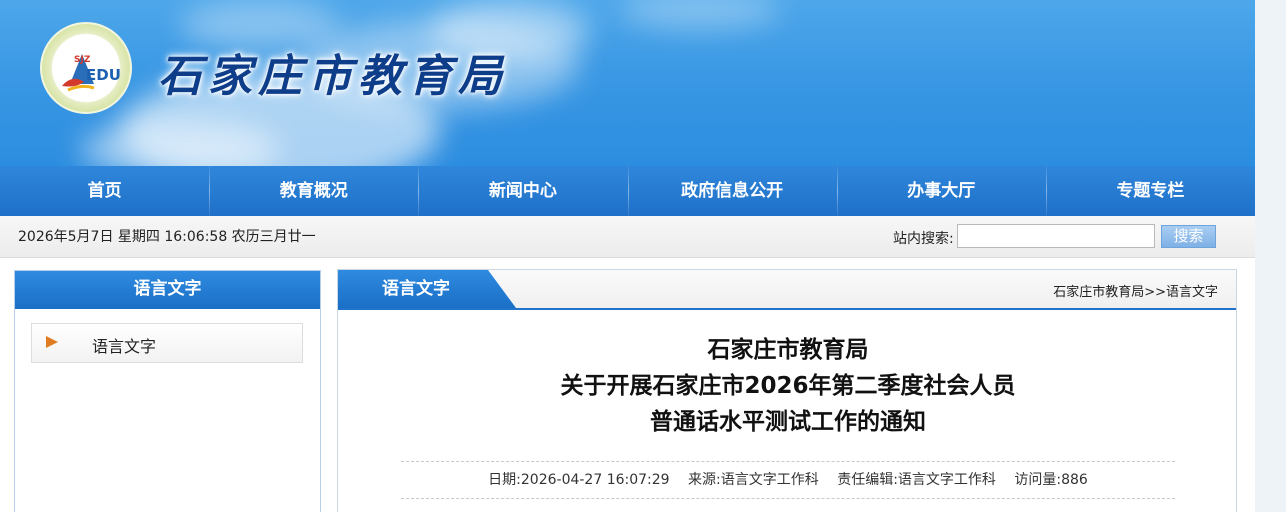 Image resolution: width=1286 pixels, height=512 pixels. What do you see at coordinates (1270, 256) in the screenshot?
I see `page-edge` at bounding box center [1270, 256].